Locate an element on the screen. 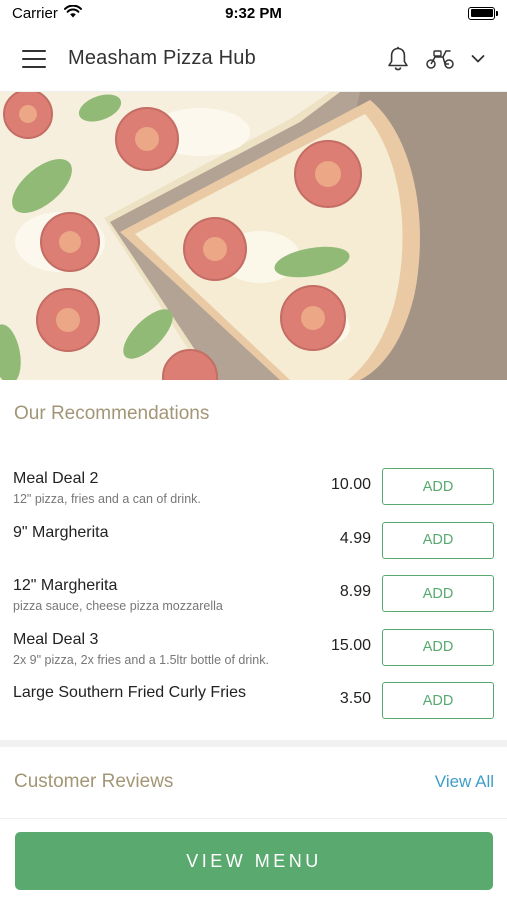  section-divider is located at coordinates (253, 743).